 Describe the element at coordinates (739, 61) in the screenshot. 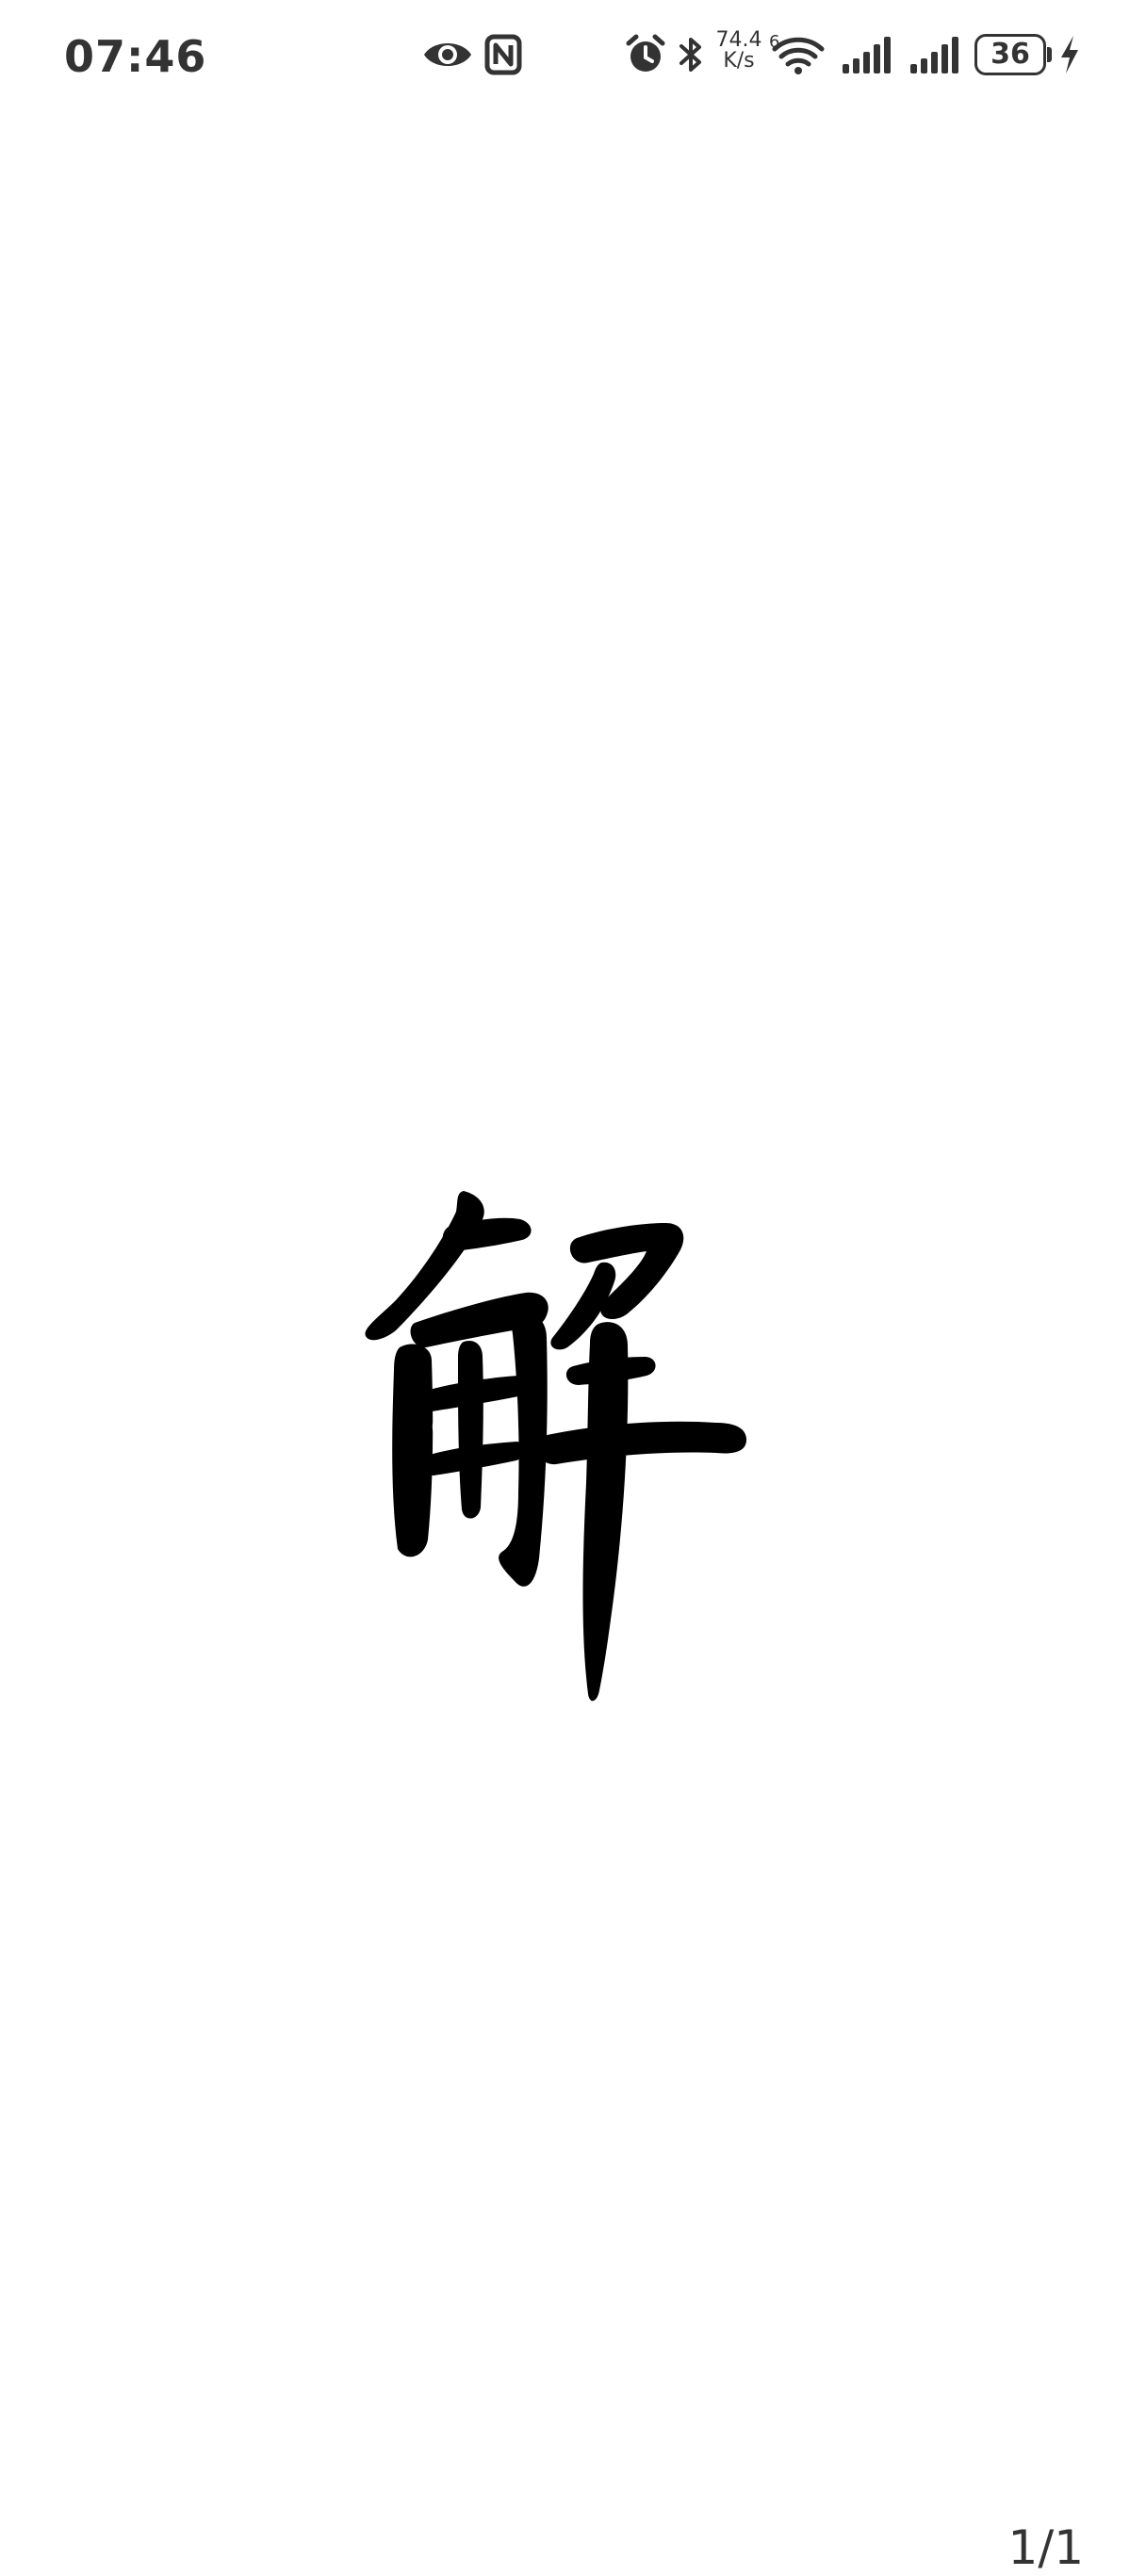

I see `network-speed-unit: K/s` at that location.